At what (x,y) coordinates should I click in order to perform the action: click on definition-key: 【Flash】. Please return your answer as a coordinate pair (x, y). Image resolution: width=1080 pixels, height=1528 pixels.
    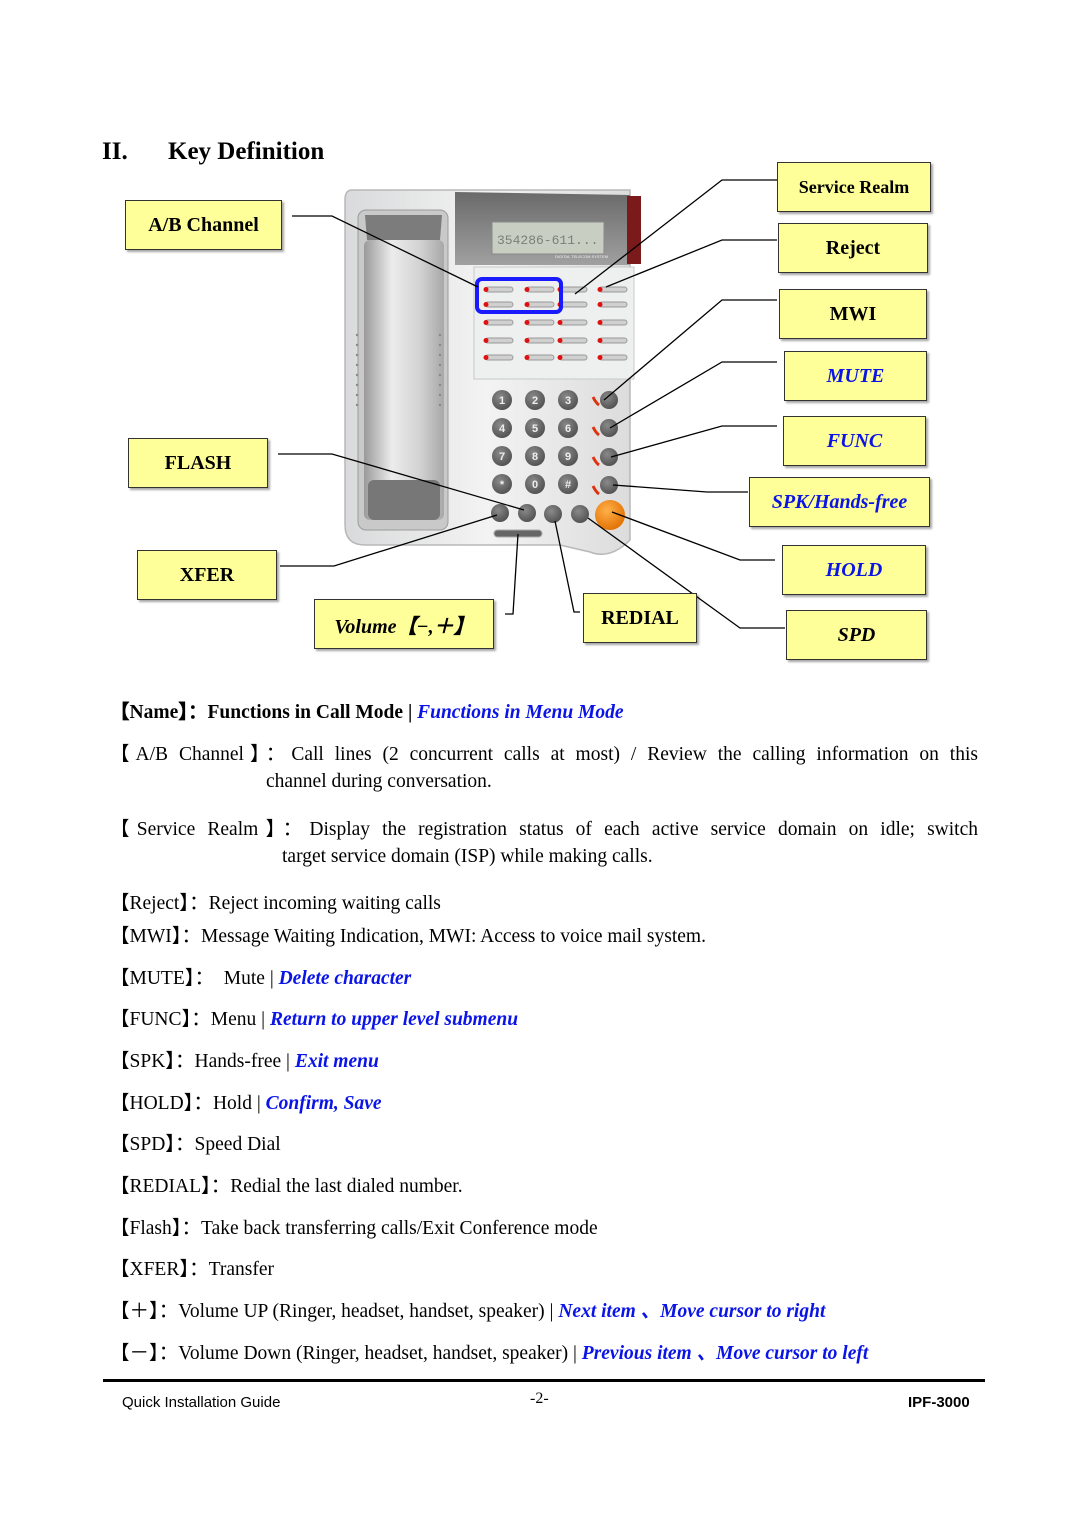
    Looking at the image, I should click on (146, 1228).